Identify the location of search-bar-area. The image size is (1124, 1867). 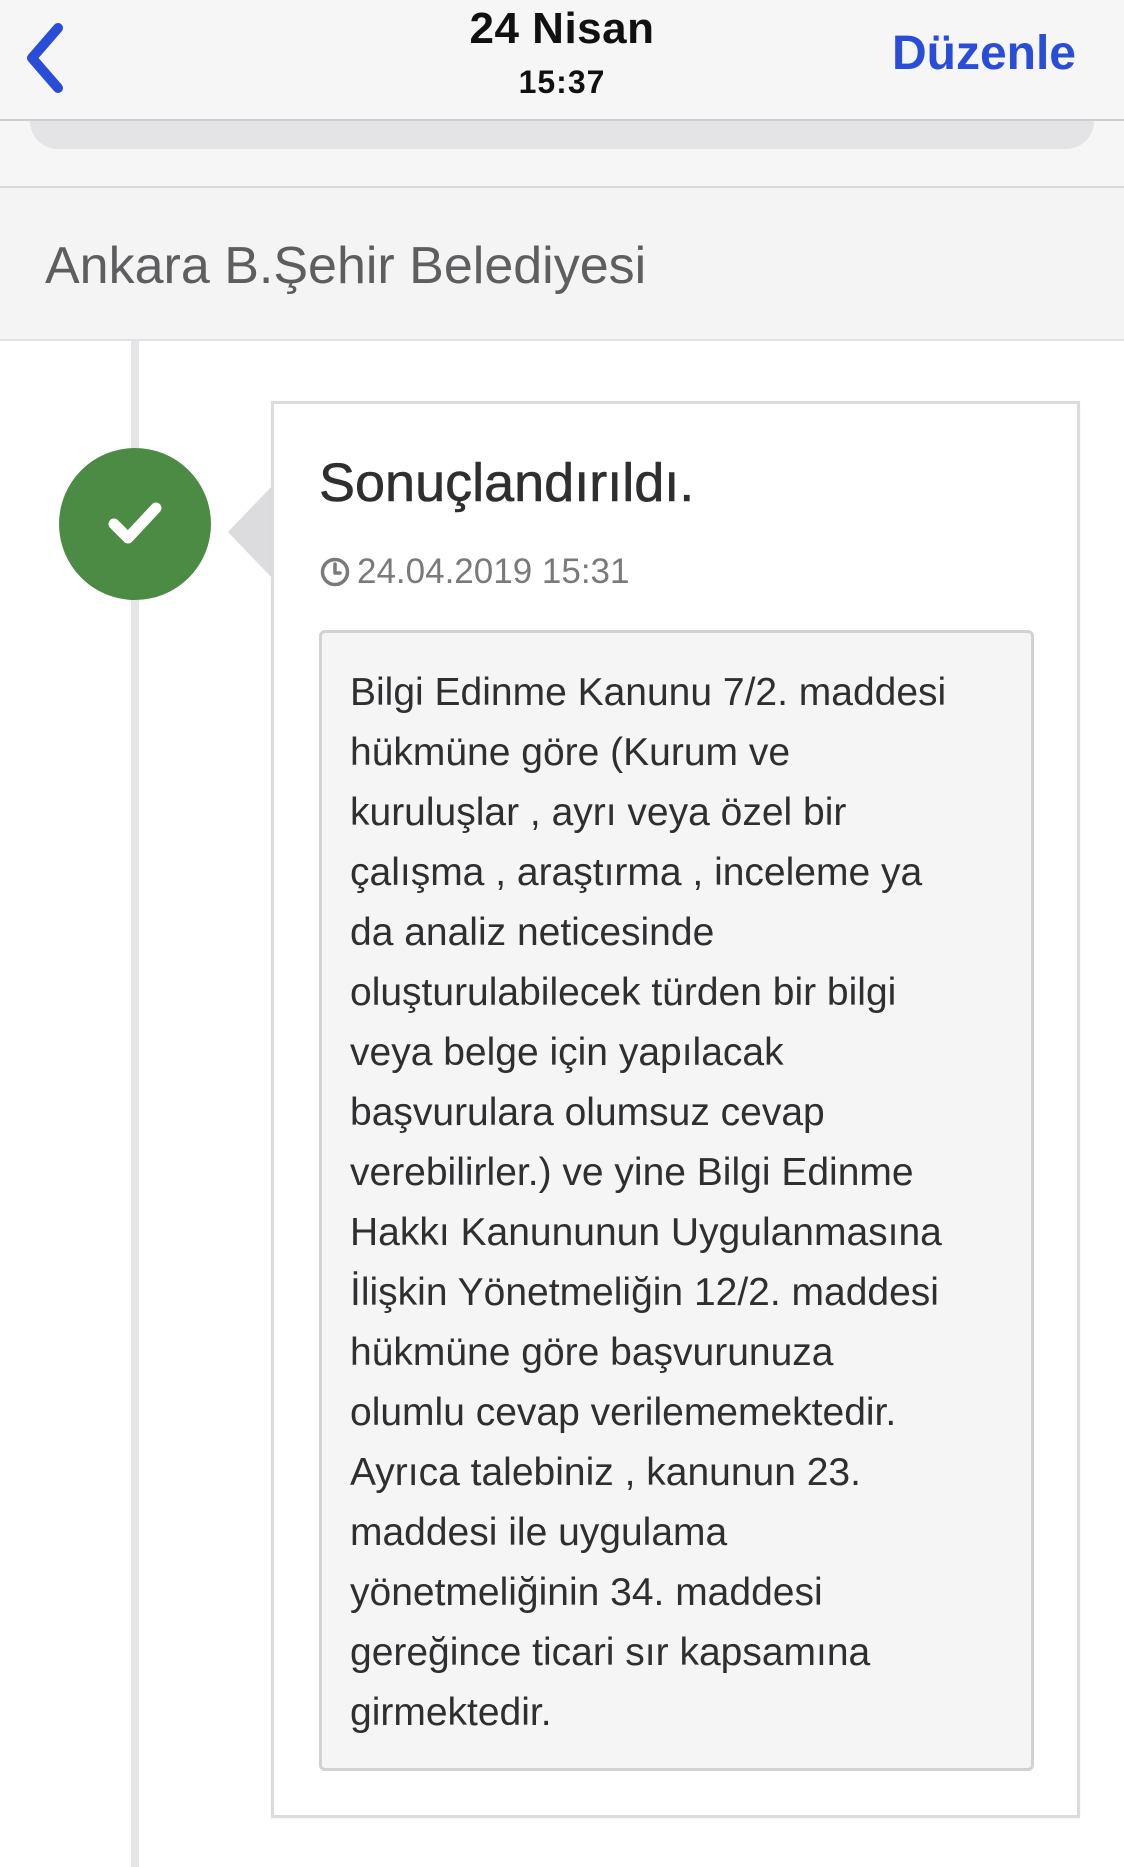
(562, 147).